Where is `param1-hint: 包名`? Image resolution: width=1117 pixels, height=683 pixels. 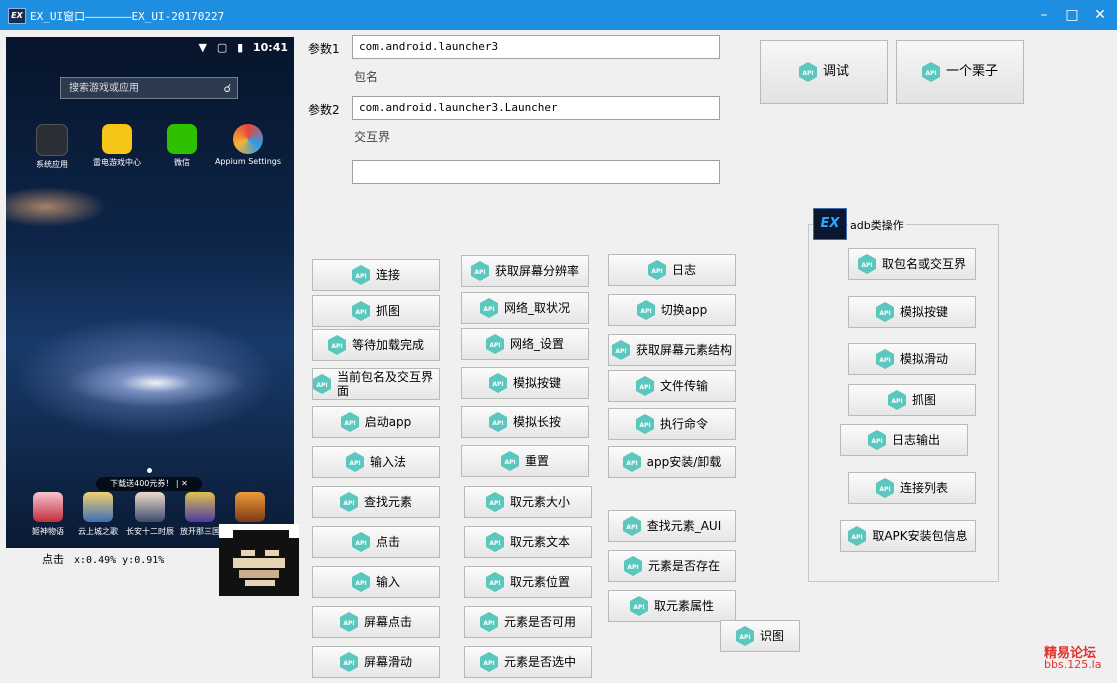
param1-hint: 包名 is located at coordinates (366, 77).